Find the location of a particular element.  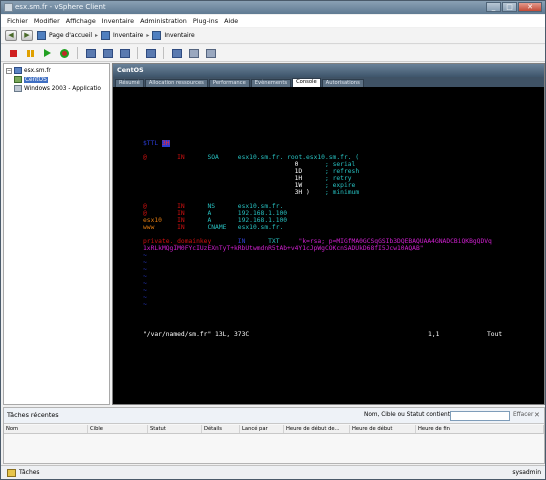

vm-powered-on-icon is located at coordinates (18, 79).